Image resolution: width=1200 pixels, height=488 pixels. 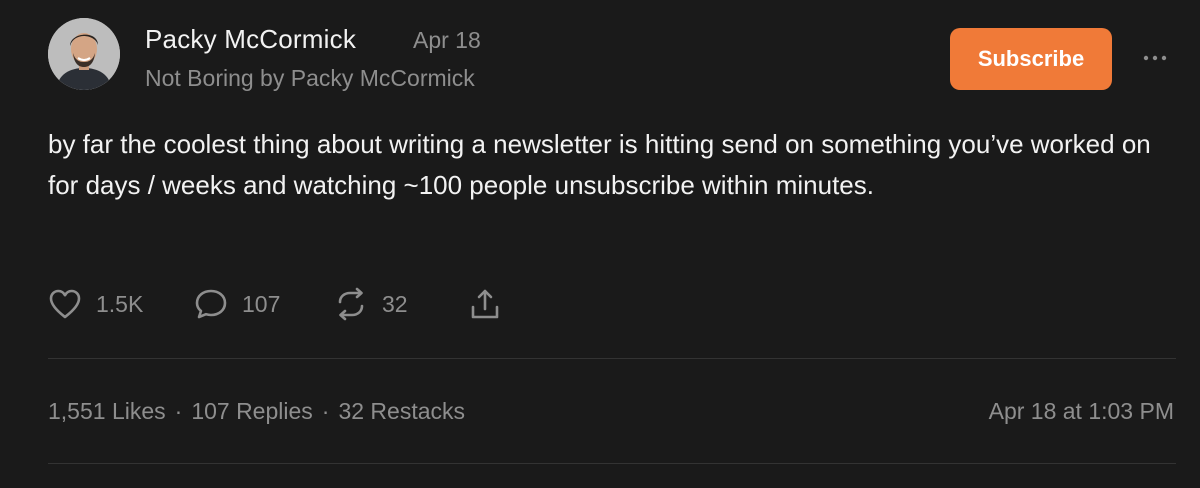 I want to click on like-button: 1.5K, so click(x=95, y=304).